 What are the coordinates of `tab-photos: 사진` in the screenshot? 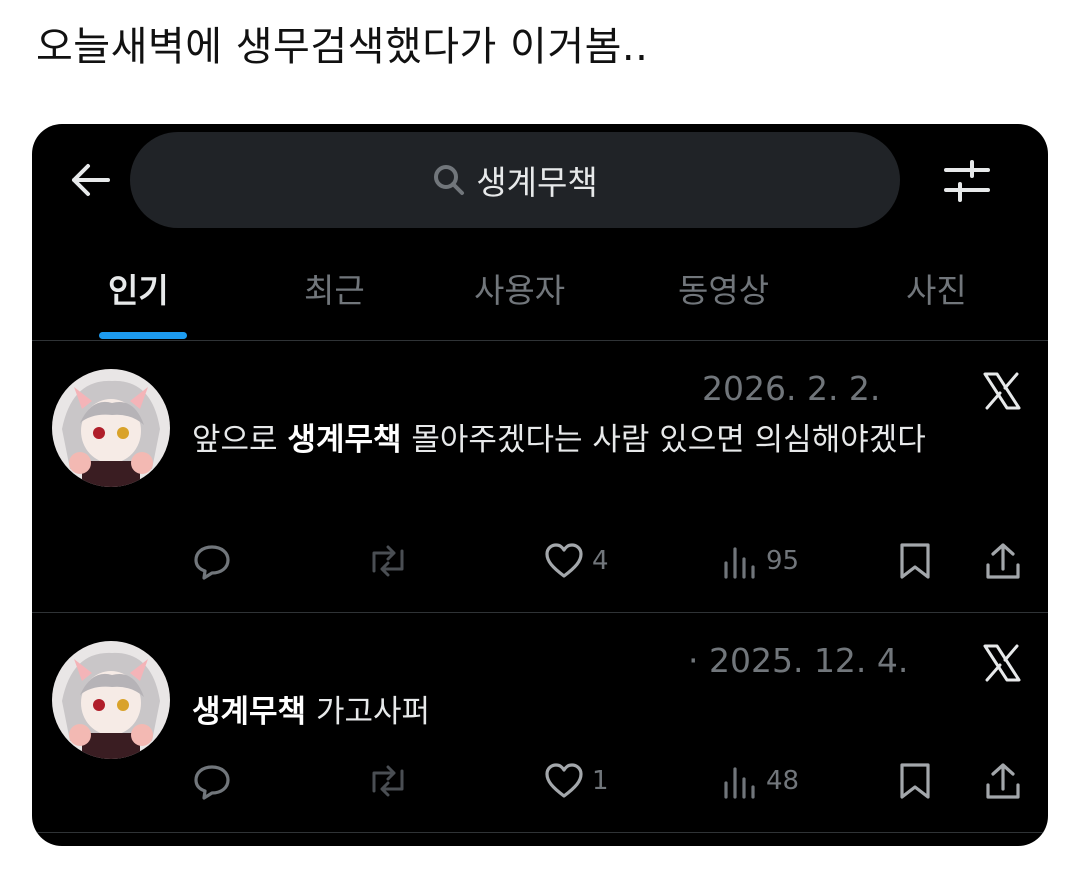 It's located at (936, 288).